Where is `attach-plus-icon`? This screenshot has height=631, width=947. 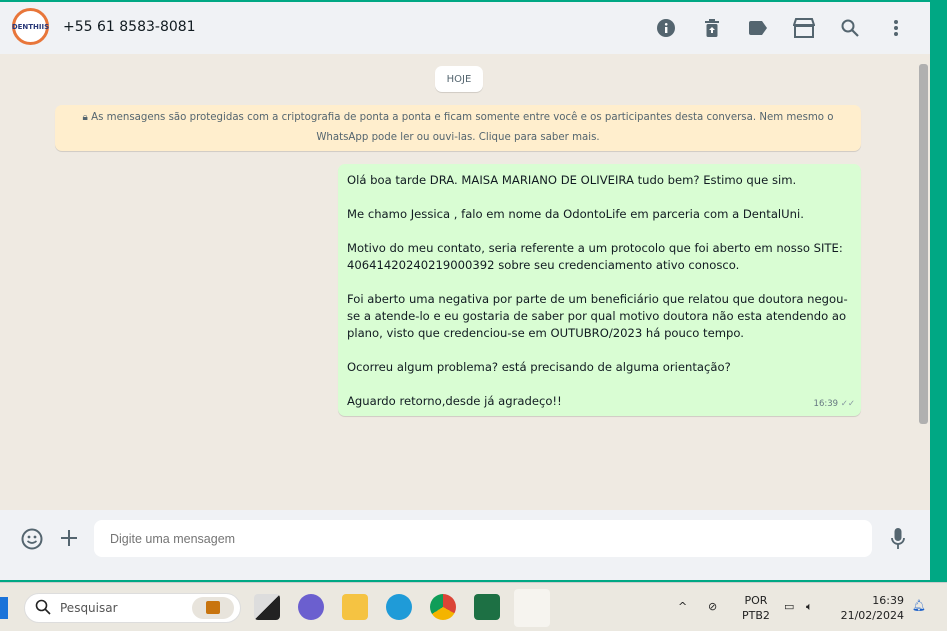
attach-plus-icon is located at coordinates (69, 540).